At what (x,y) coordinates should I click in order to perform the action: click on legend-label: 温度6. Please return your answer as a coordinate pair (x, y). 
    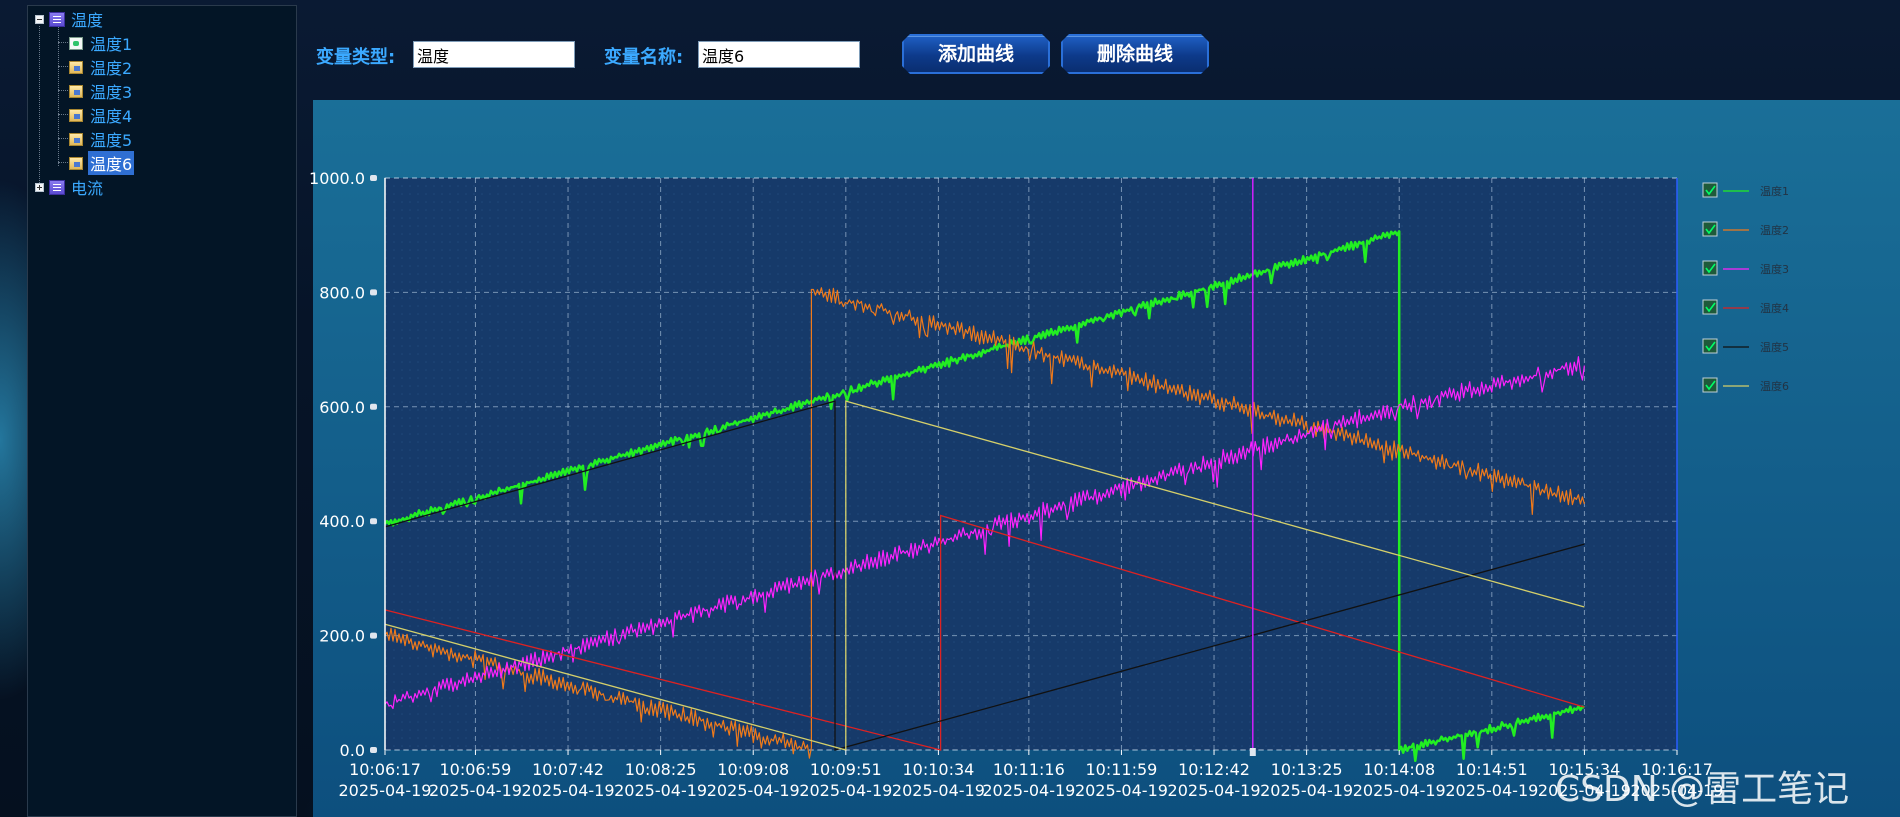
    Looking at the image, I should click on (1774, 386).